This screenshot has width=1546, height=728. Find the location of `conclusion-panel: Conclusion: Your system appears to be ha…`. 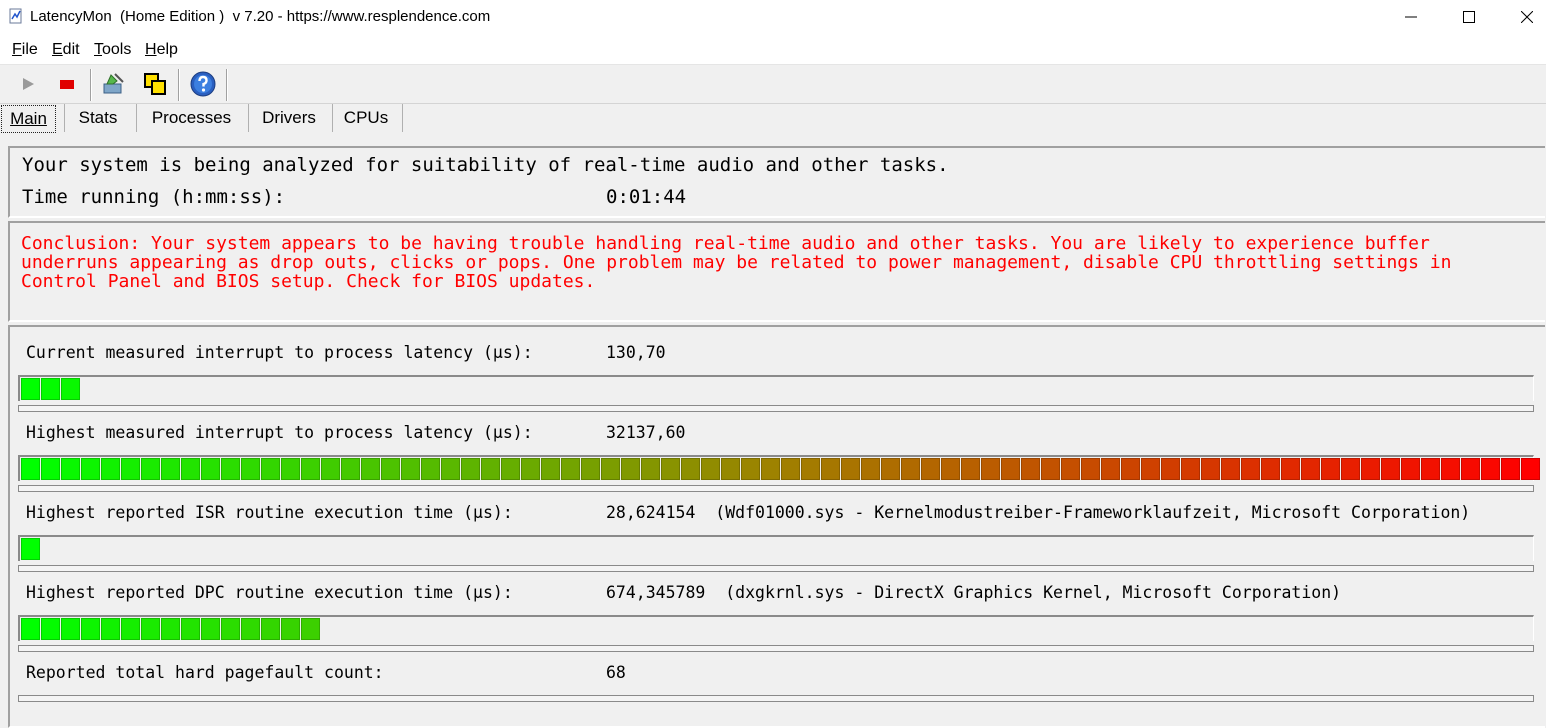

conclusion-panel: Conclusion: Your system appears to be ha… is located at coordinates (776, 271).